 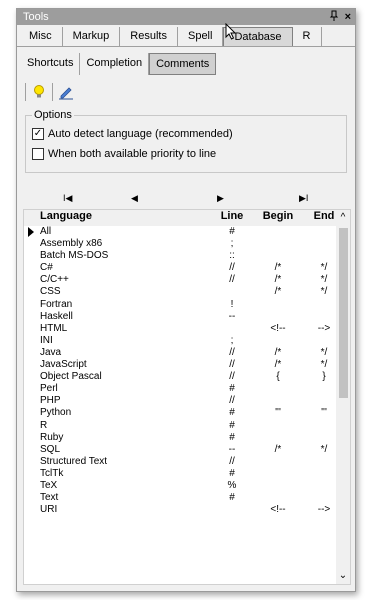 I want to click on table-row: SQL -- /* */, so click(x=180, y=450).